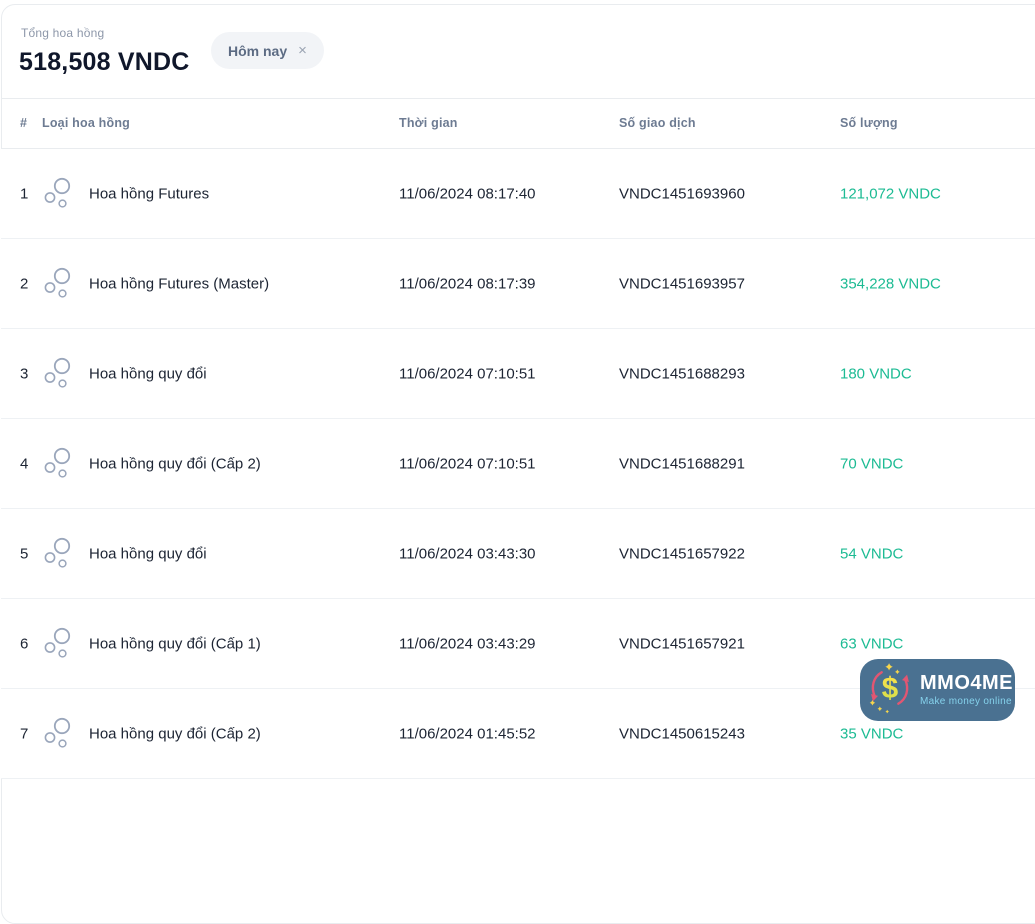 Image resolution: width=1035 pixels, height=924 pixels. Describe the element at coordinates (682, 643) in the screenshot. I see `transaction-id: VNDC1451657921` at that location.